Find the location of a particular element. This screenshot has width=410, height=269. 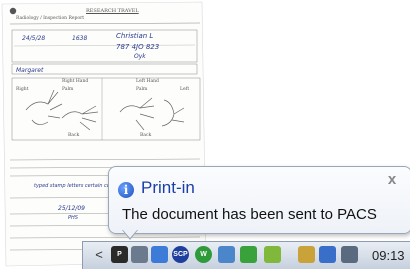

document-subheading: Radiology / Inspection Report is located at coordinates (50, 18).